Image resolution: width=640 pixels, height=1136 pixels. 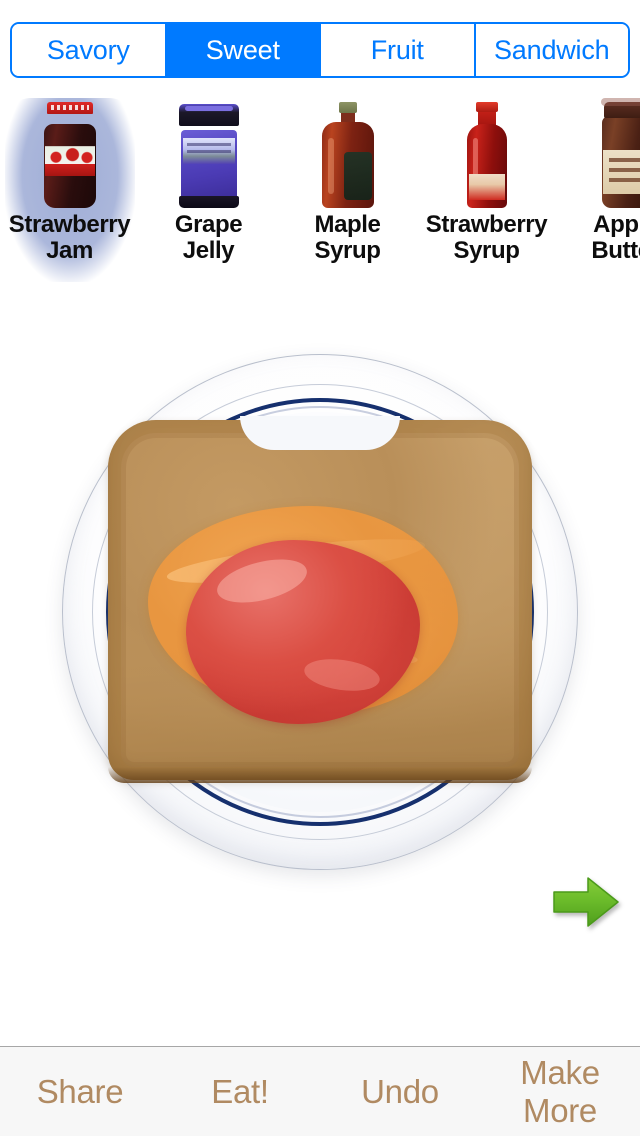 I want to click on ingredient-strawberry-jam: Strawberry Jam, so click(x=69, y=191).